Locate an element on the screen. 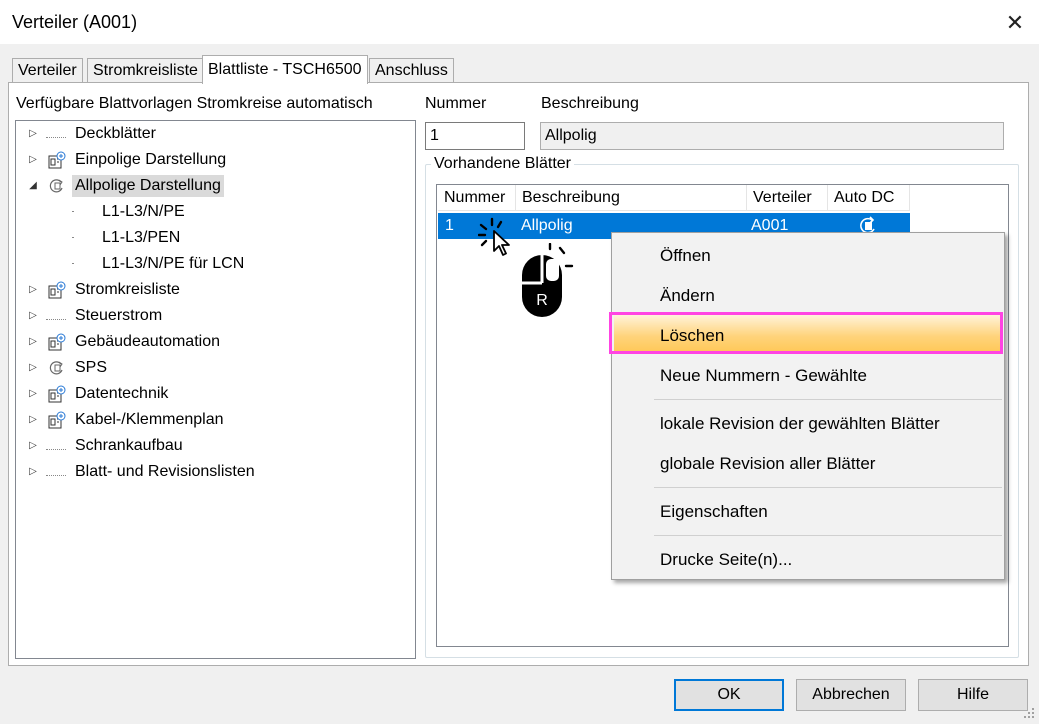  tree-item-label: Kabel-/Klemmenplan is located at coordinates (149, 419).